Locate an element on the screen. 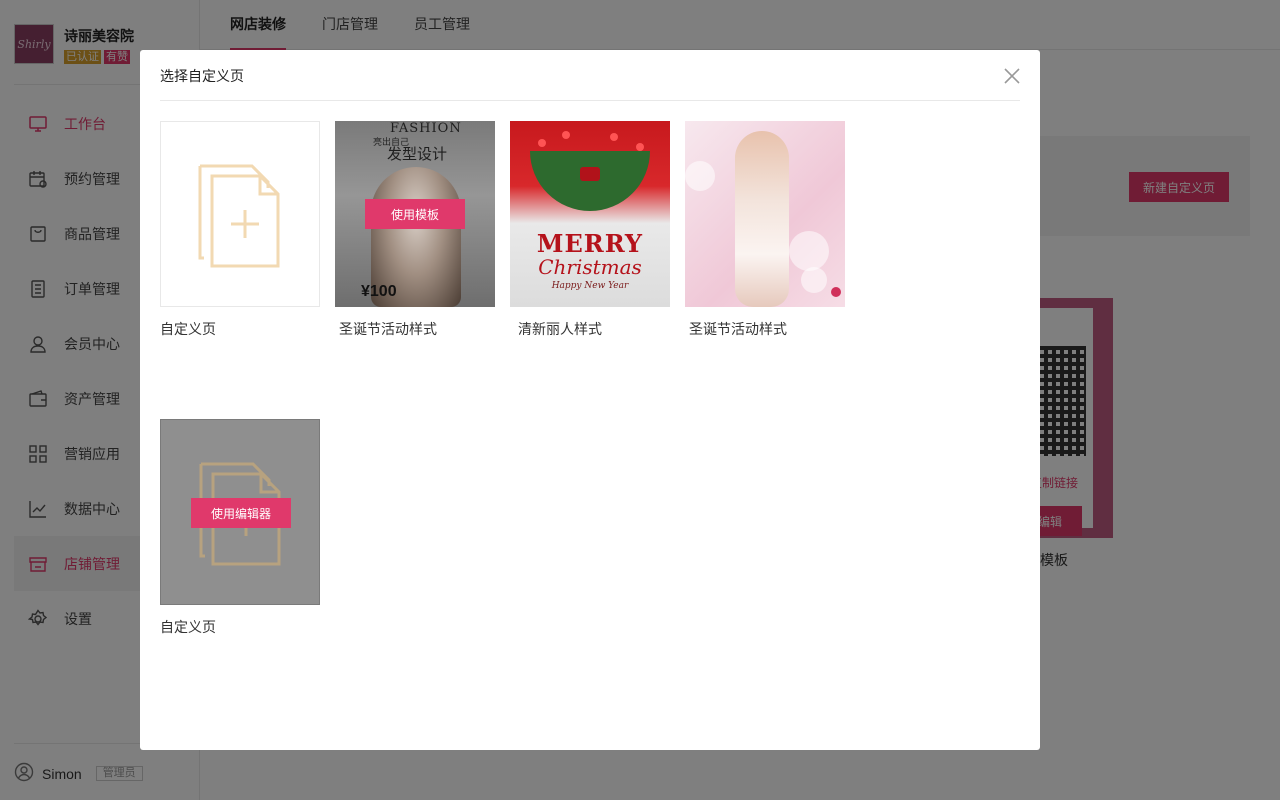 This screenshot has height=800, width=1280. modal-divider is located at coordinates (590, 100).